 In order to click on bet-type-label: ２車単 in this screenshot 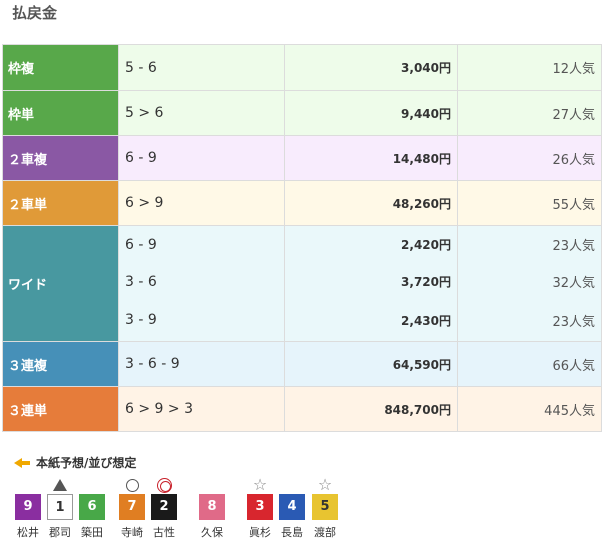, I will do `click(60, 203)`.